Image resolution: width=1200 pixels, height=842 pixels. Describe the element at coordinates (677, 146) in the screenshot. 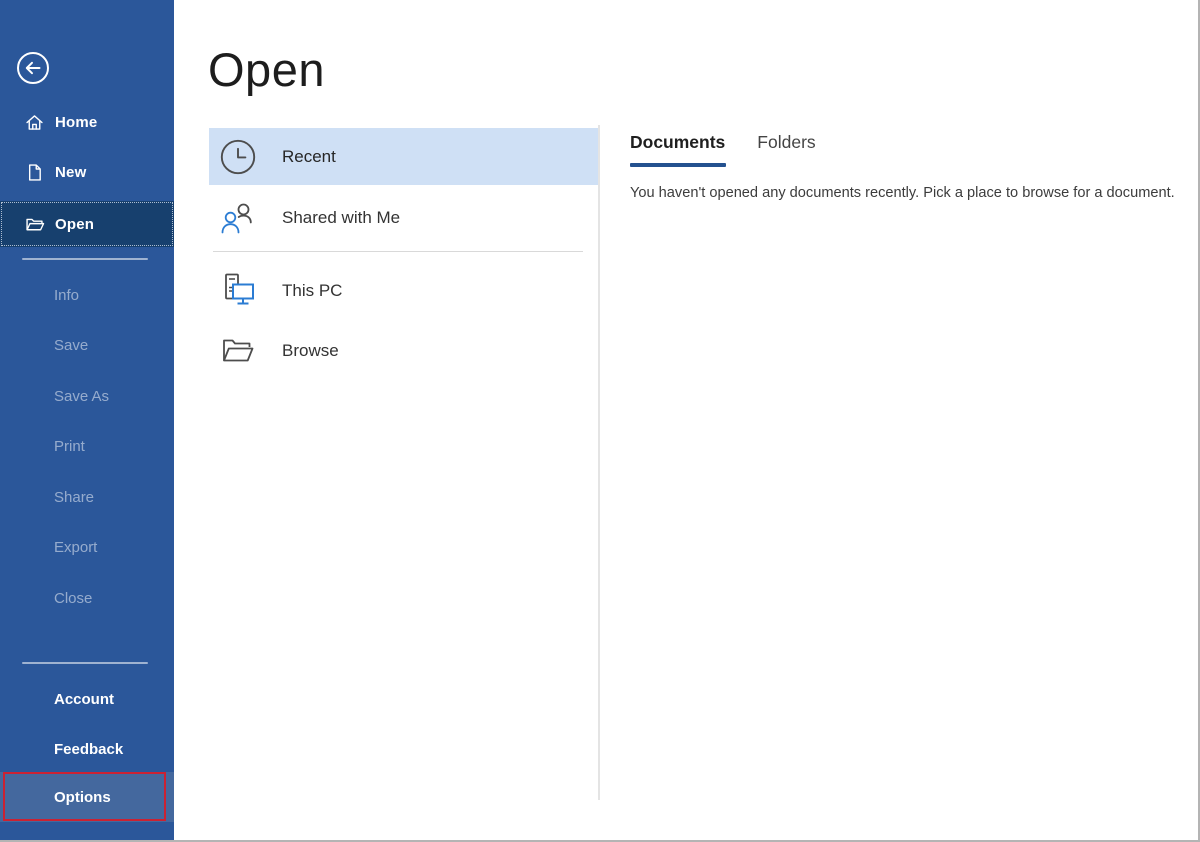

I see `tab-documents: Documents` at that location.